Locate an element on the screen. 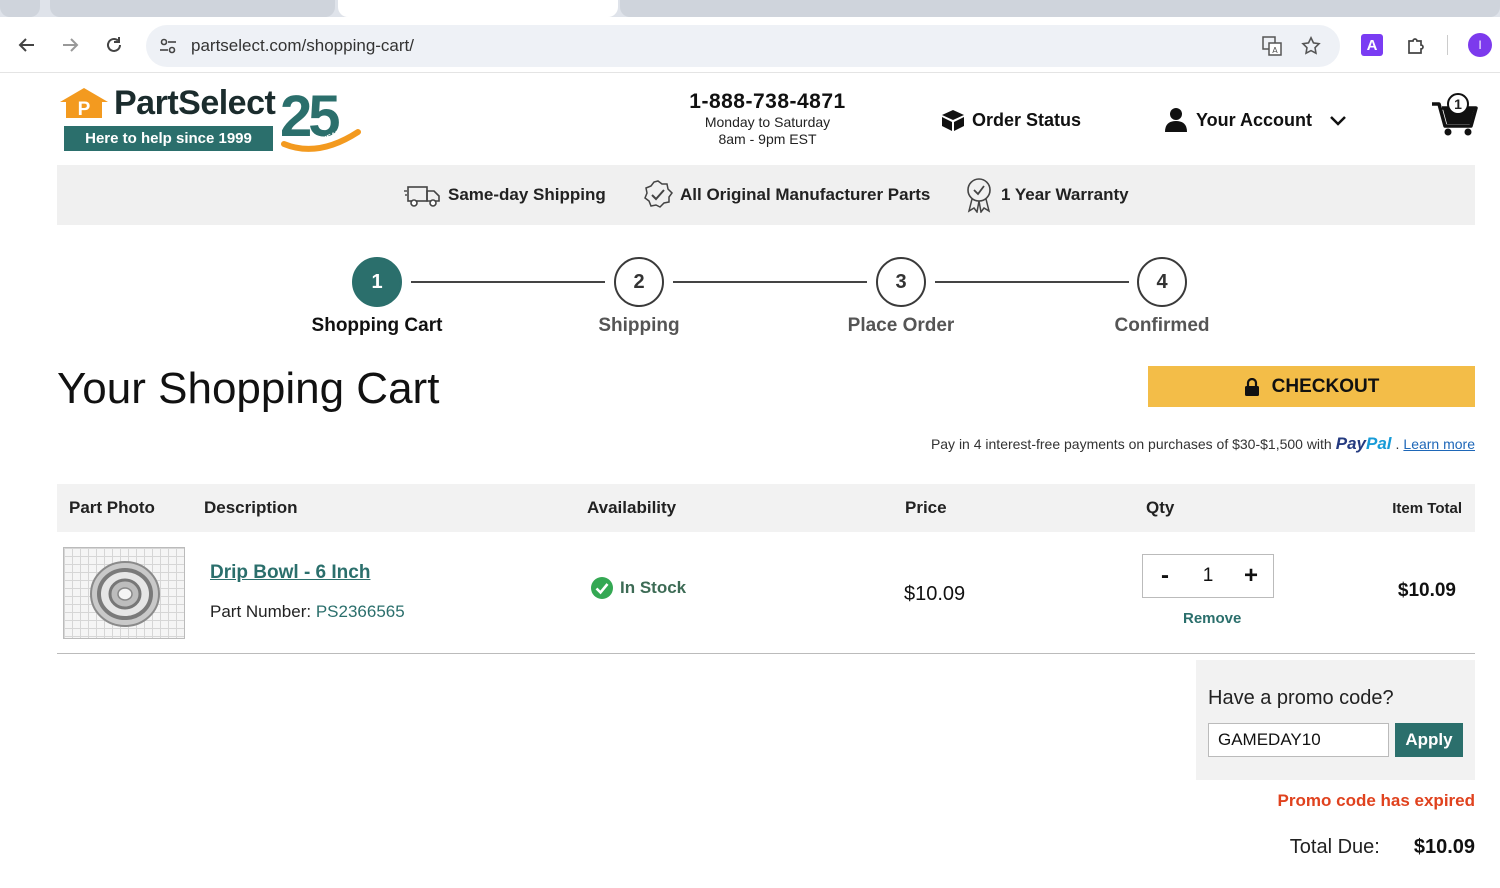 This screenshot has width=1500, height=888. benefit-label: All Original Manufacturer Parts is located at coordinates (805, 194).